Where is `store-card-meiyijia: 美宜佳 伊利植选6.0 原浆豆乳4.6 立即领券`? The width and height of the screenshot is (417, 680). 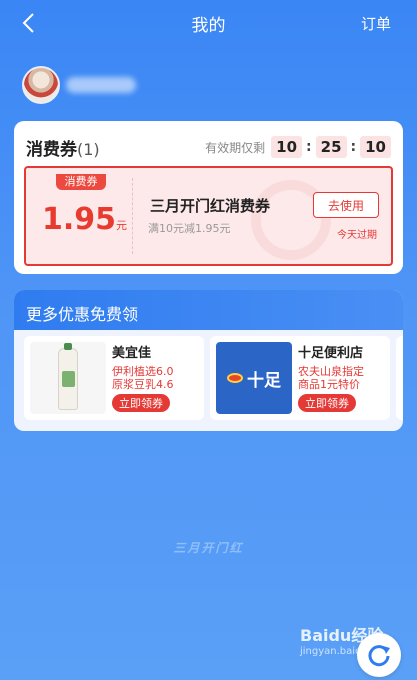
store-card-meiyijia: 美宜佳 伊利植选6.0 原浆豆乳4.6 立即领券 is located at coordinates (114, 378).